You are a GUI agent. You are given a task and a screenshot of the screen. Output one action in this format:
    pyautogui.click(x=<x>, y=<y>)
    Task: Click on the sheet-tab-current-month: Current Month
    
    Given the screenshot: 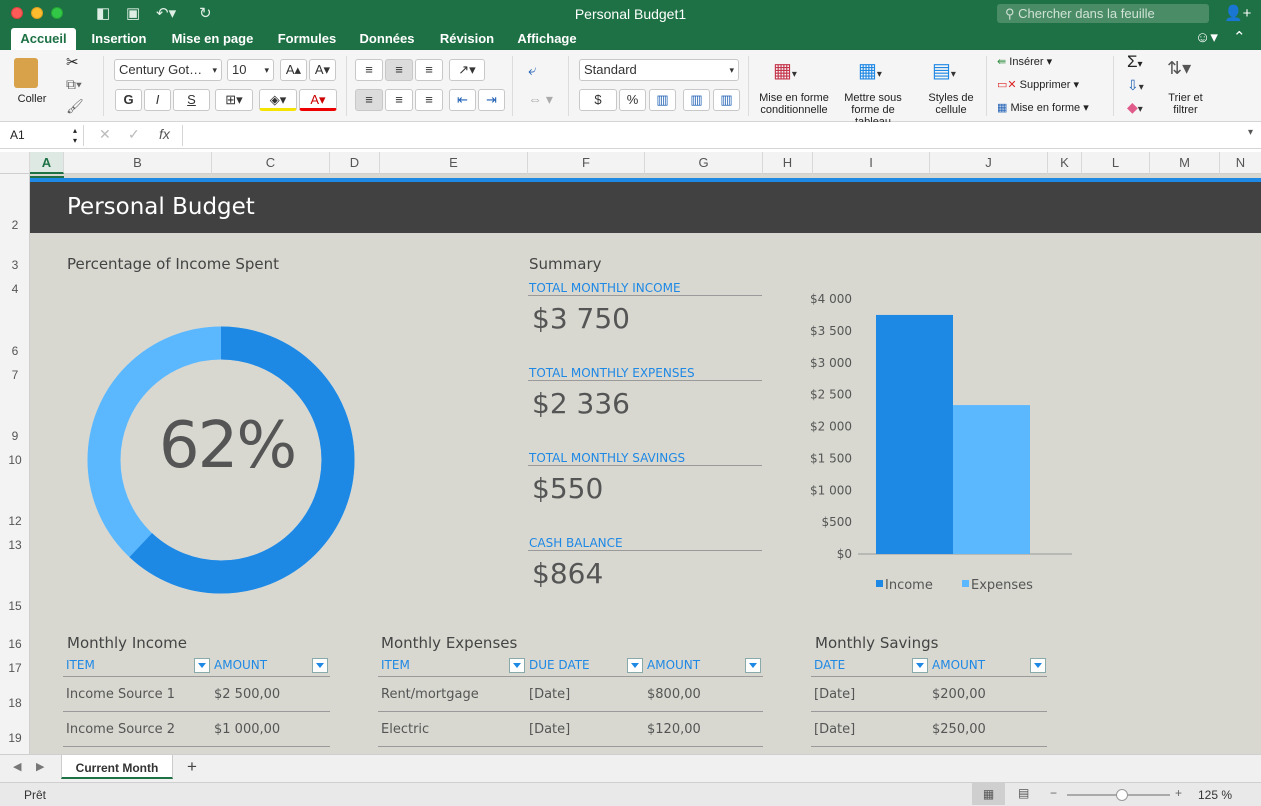 What is the action you would take?
    pyautogui.click(x=117, y=767)
    